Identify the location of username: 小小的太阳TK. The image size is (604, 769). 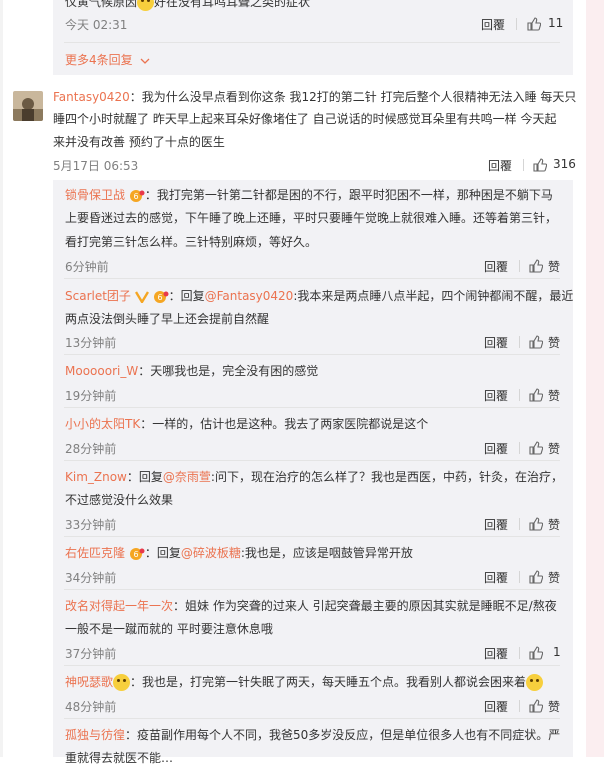
(102, 424).